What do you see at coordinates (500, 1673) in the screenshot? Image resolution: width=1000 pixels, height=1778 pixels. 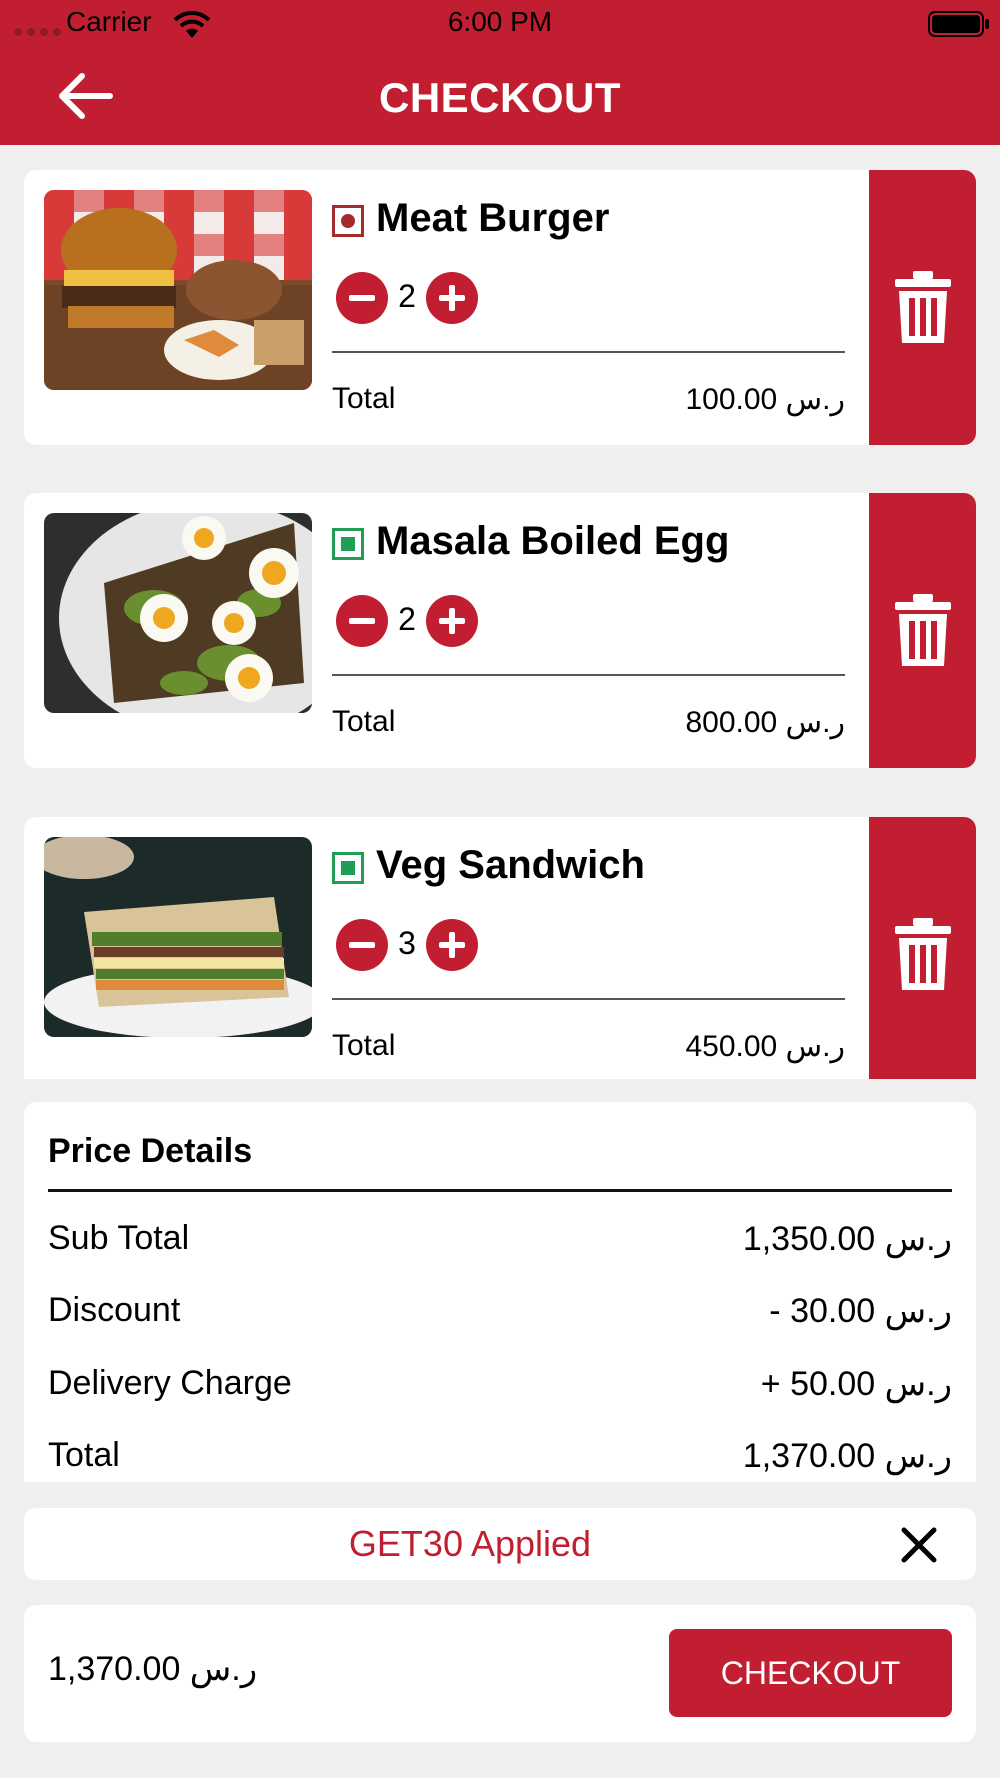 I see `checkout-bar: 1,370.00 ر.س CHECKOUT` at bounding box center [500, 1673].